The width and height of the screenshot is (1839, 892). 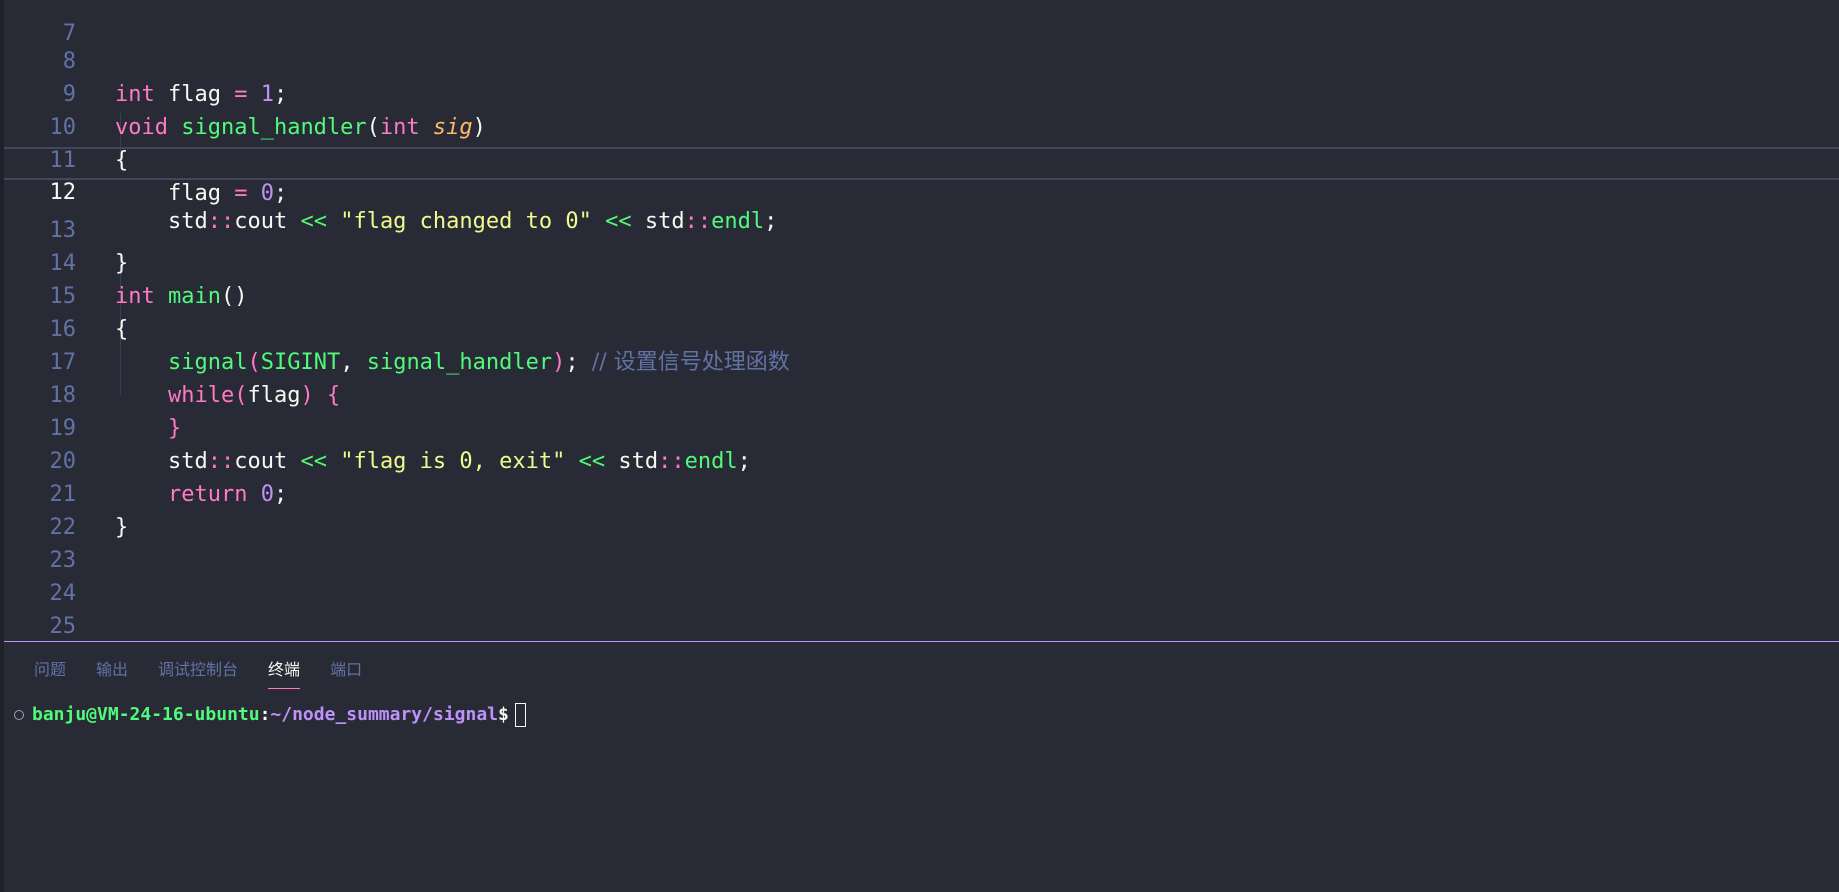 What do you see at coordinates (146, 714) in the screenshot?
I see `terminal-user-host: banju@VM-24-16-ubuntu` at bounding box center [146, 714].